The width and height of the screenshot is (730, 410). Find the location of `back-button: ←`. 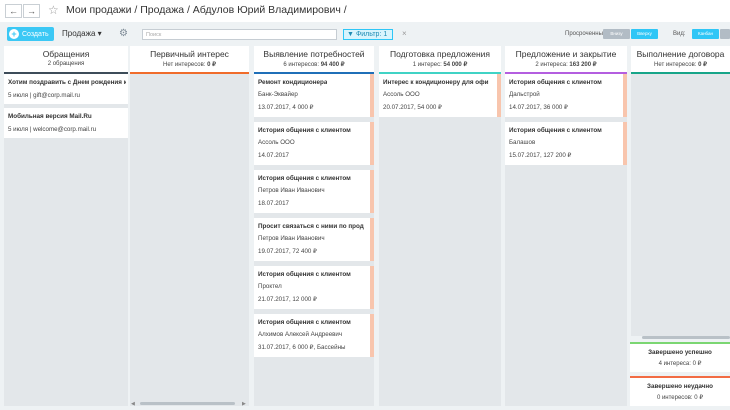

back-button: ← is located at coordinates (13, 11).